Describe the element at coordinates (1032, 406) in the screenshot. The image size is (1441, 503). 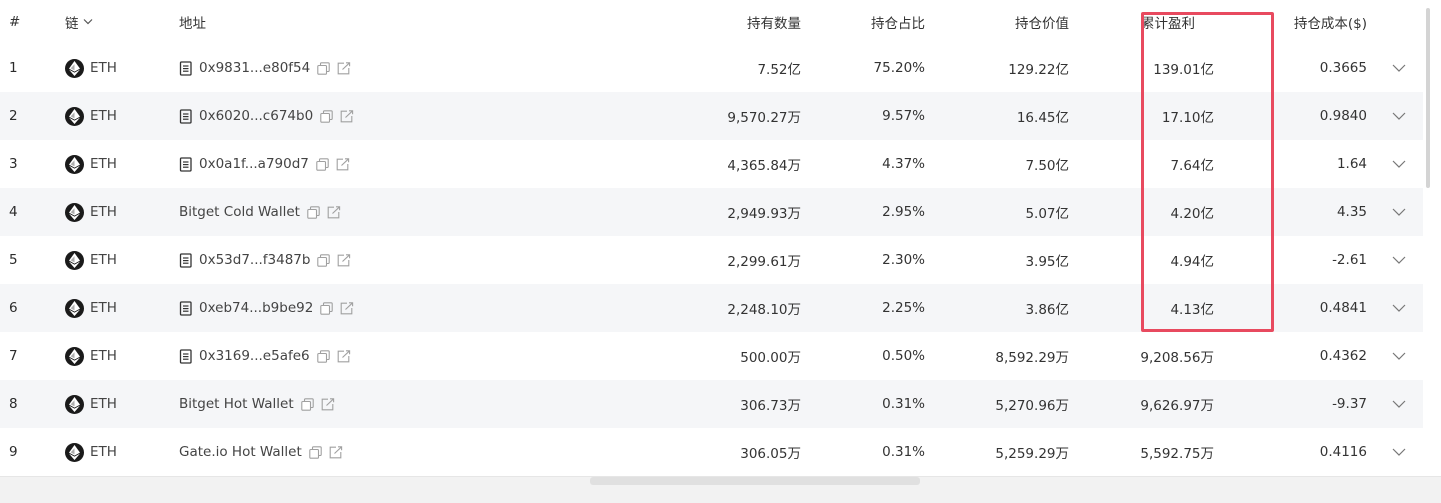
I see `position-value: 5,270.96万` at that location.